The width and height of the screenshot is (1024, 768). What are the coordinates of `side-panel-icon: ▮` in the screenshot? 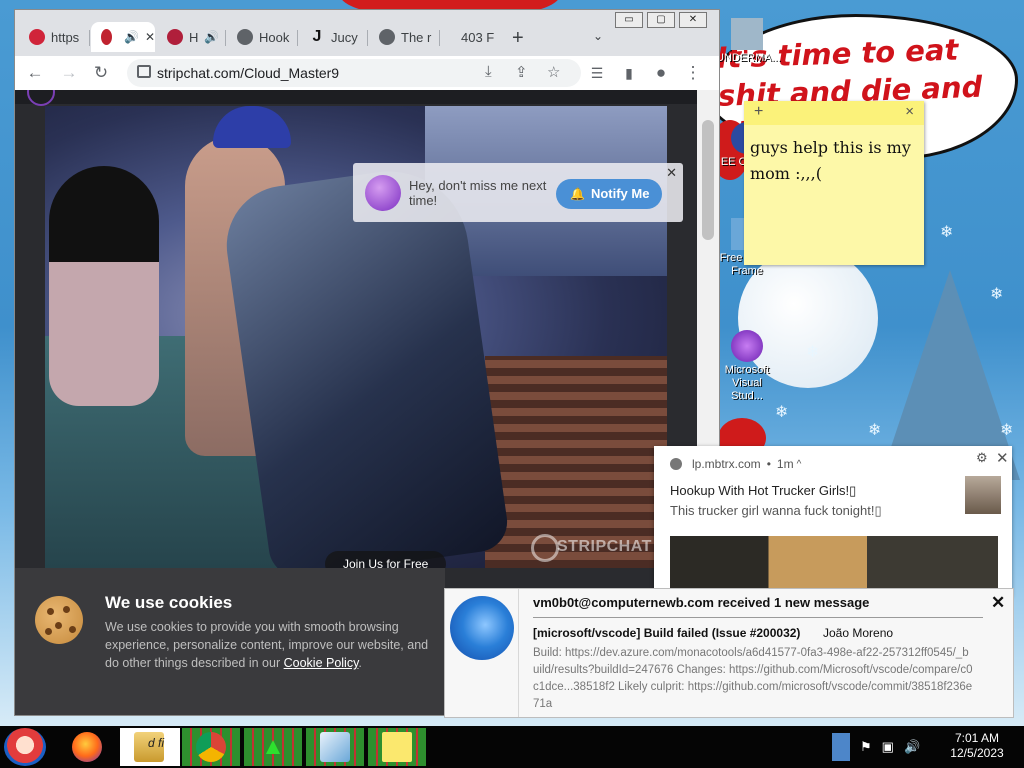 It's located at (629, 73).